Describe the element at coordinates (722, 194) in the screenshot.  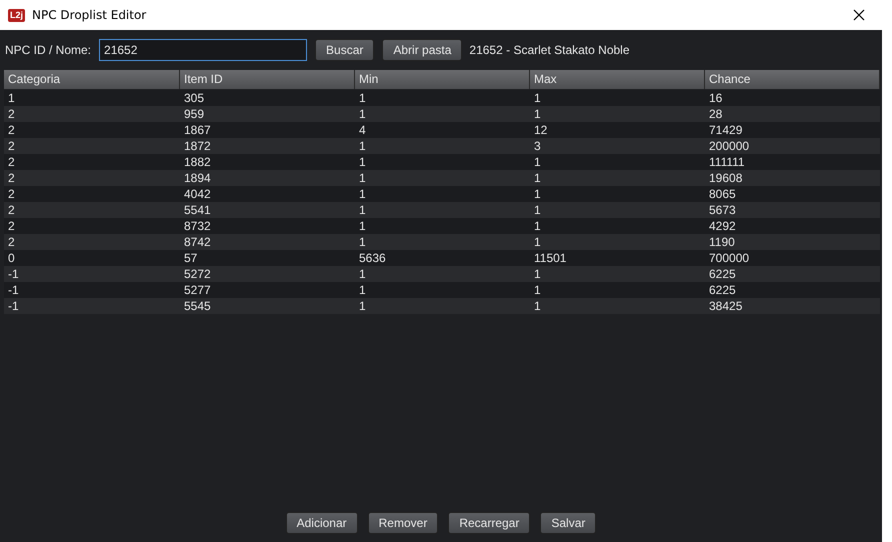
I see `table-cell-text: 8065` at that location.